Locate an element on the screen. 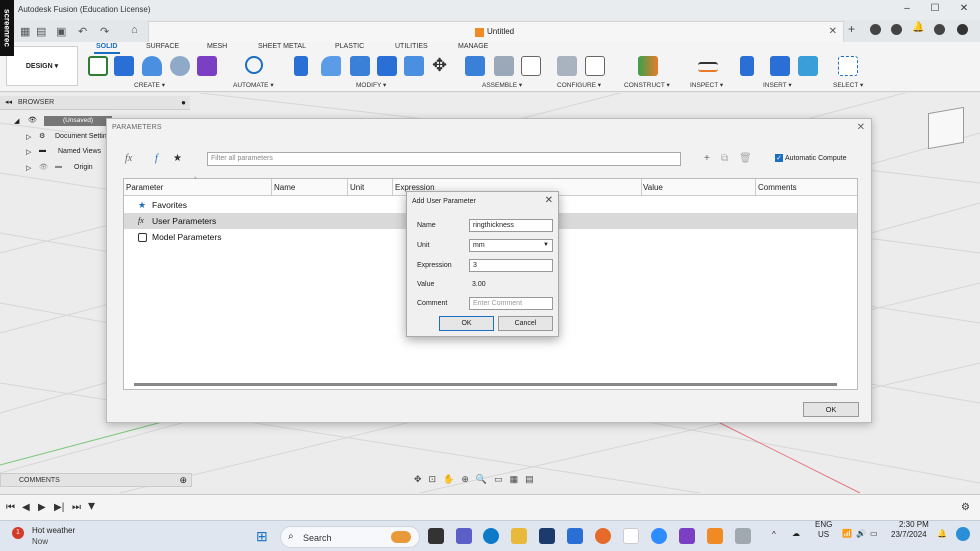 The width and height of the screenshot is (980, 551). move-icon: ✥ is located at coordinates (439, 65).